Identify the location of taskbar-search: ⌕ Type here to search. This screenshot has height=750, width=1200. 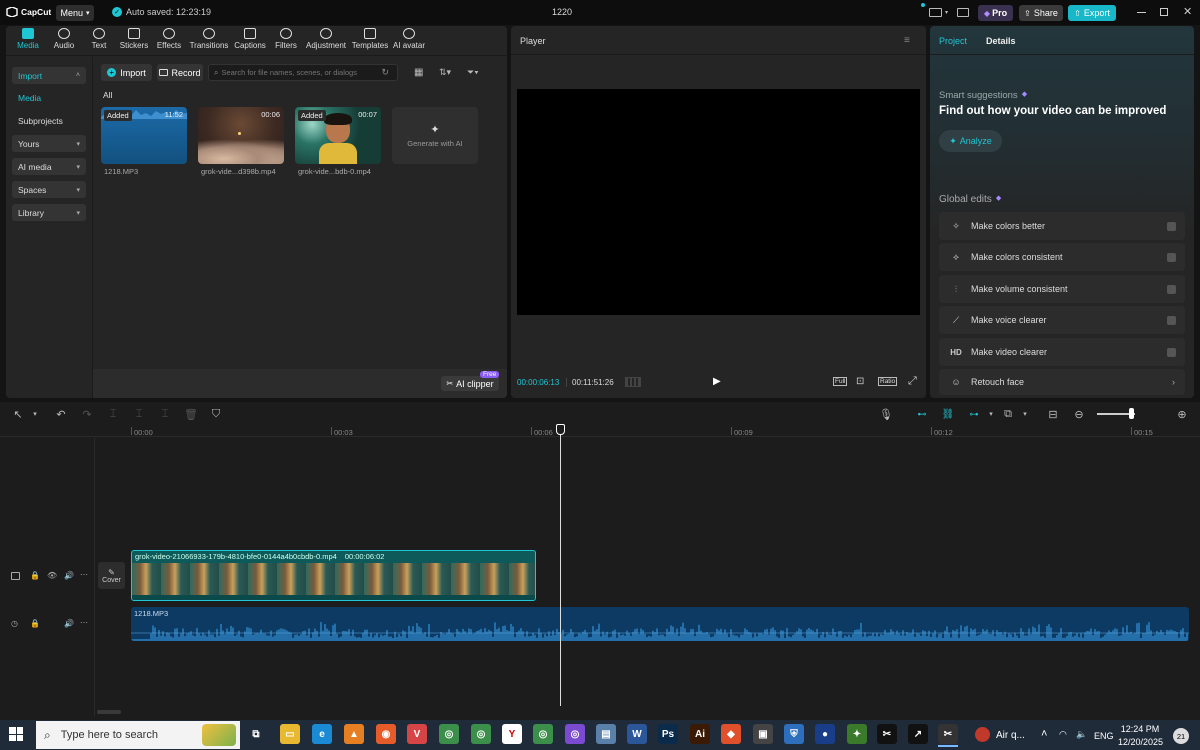
(138, 735).